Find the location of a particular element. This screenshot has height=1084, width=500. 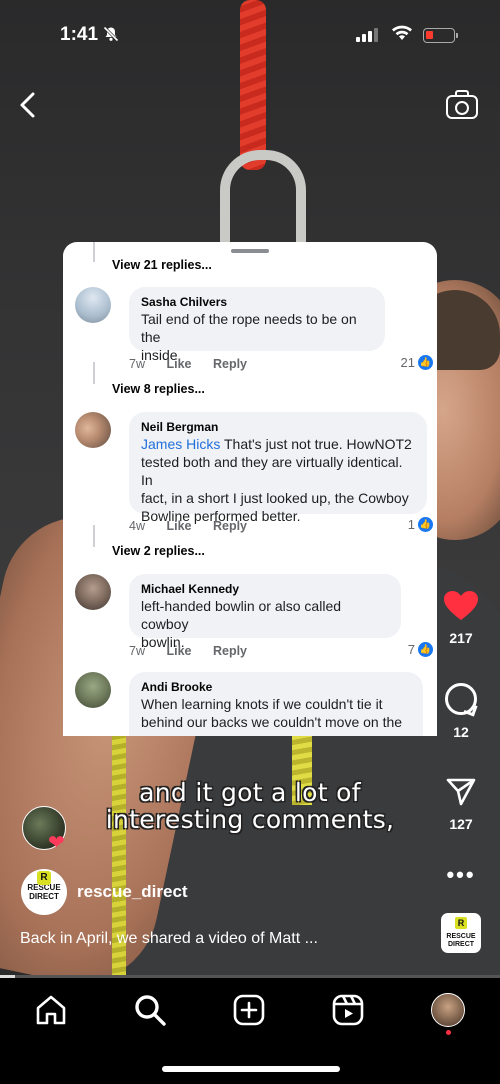

account-avatar: R RESCUE DIRECT is located at coordinates (44, 892).